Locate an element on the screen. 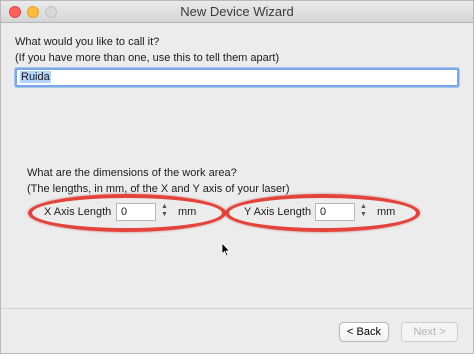  name-question: What would you like to call it? is located at coordinates (87, 42).